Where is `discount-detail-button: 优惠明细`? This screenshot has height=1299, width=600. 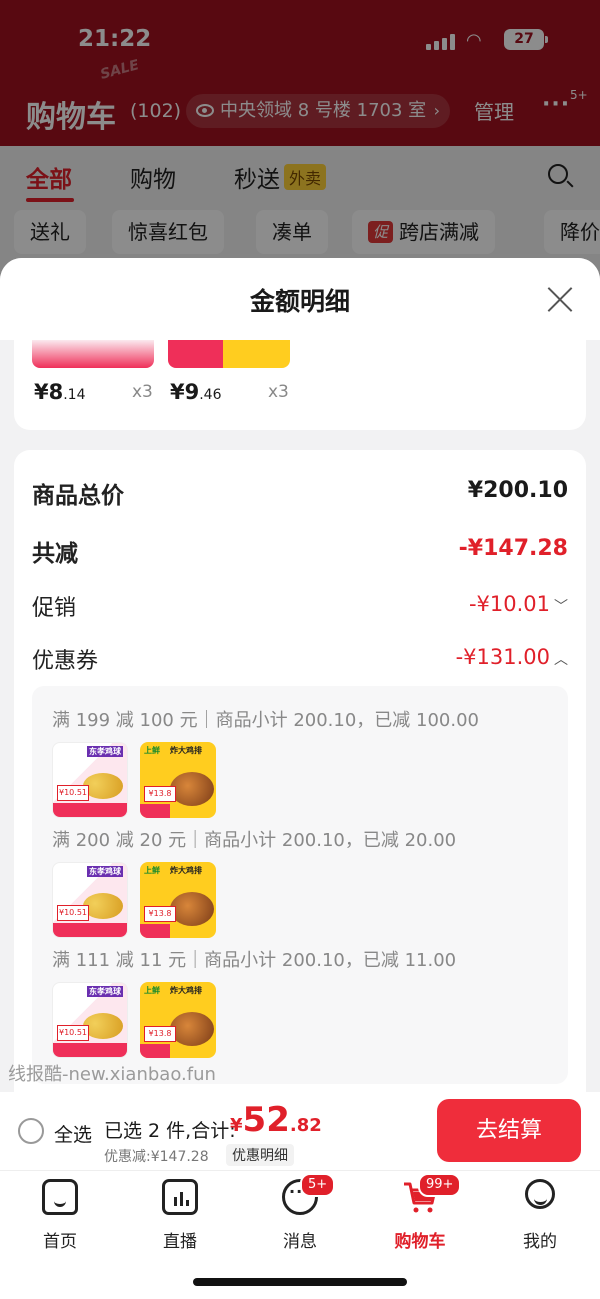 discount-detail-button: 优惠明细 is located at coordinates (260, 1155).